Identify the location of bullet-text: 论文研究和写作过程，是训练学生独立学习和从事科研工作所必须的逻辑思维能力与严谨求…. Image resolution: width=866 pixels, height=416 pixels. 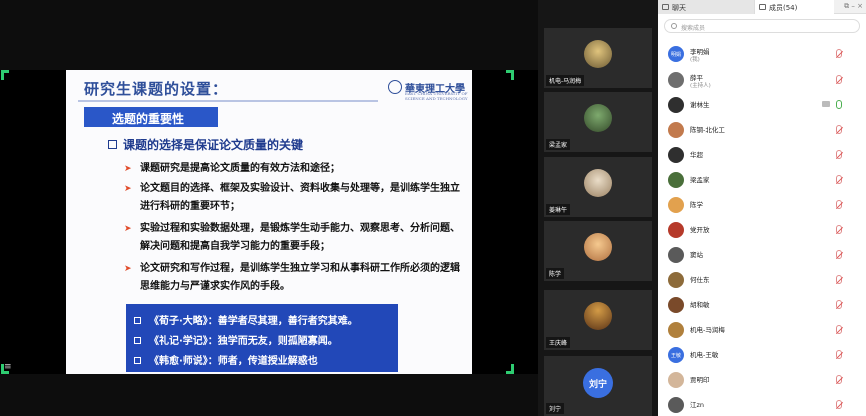
(300, 277).